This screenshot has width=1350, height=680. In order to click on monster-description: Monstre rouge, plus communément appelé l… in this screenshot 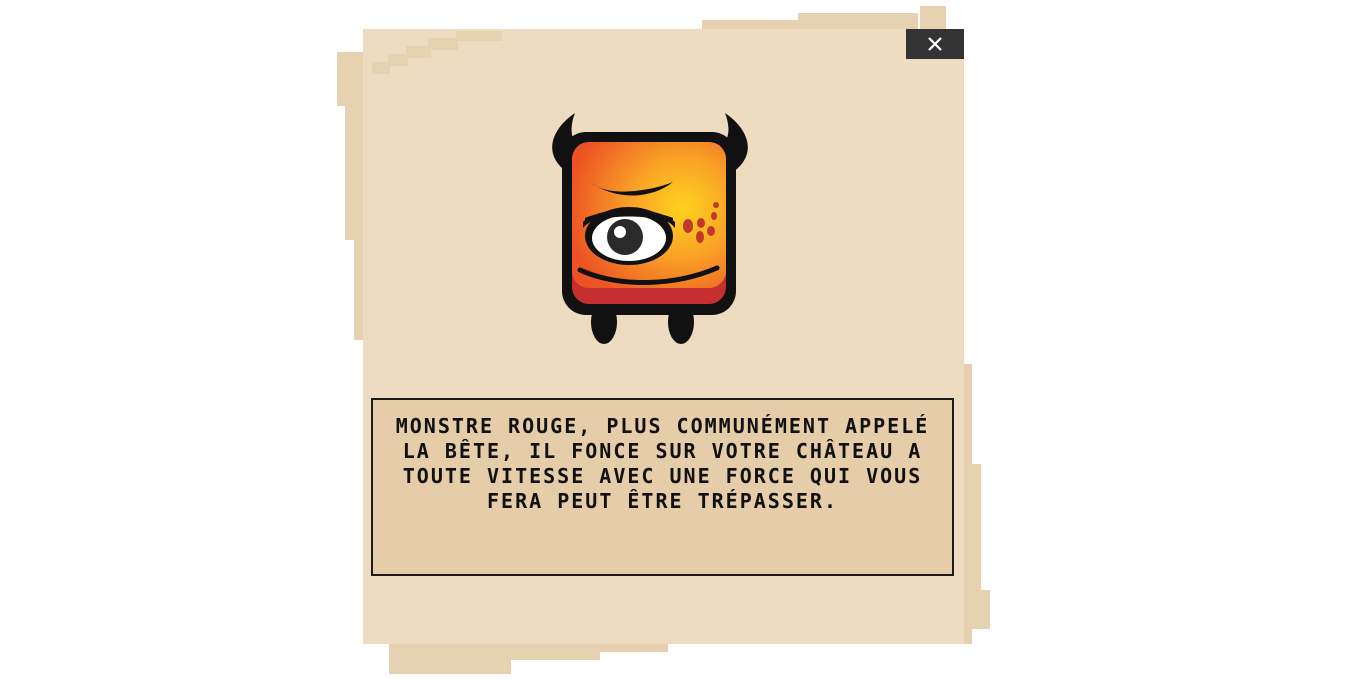, I will do `click(662, 463)`.